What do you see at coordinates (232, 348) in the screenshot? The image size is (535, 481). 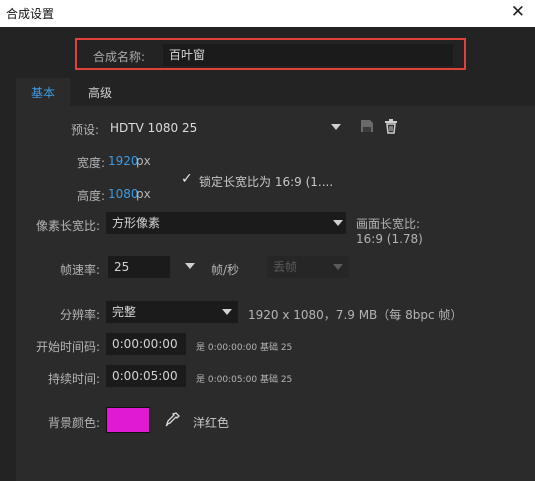 I see `start-is-value: 0:00:00:00` at bounding box center [232, 348].